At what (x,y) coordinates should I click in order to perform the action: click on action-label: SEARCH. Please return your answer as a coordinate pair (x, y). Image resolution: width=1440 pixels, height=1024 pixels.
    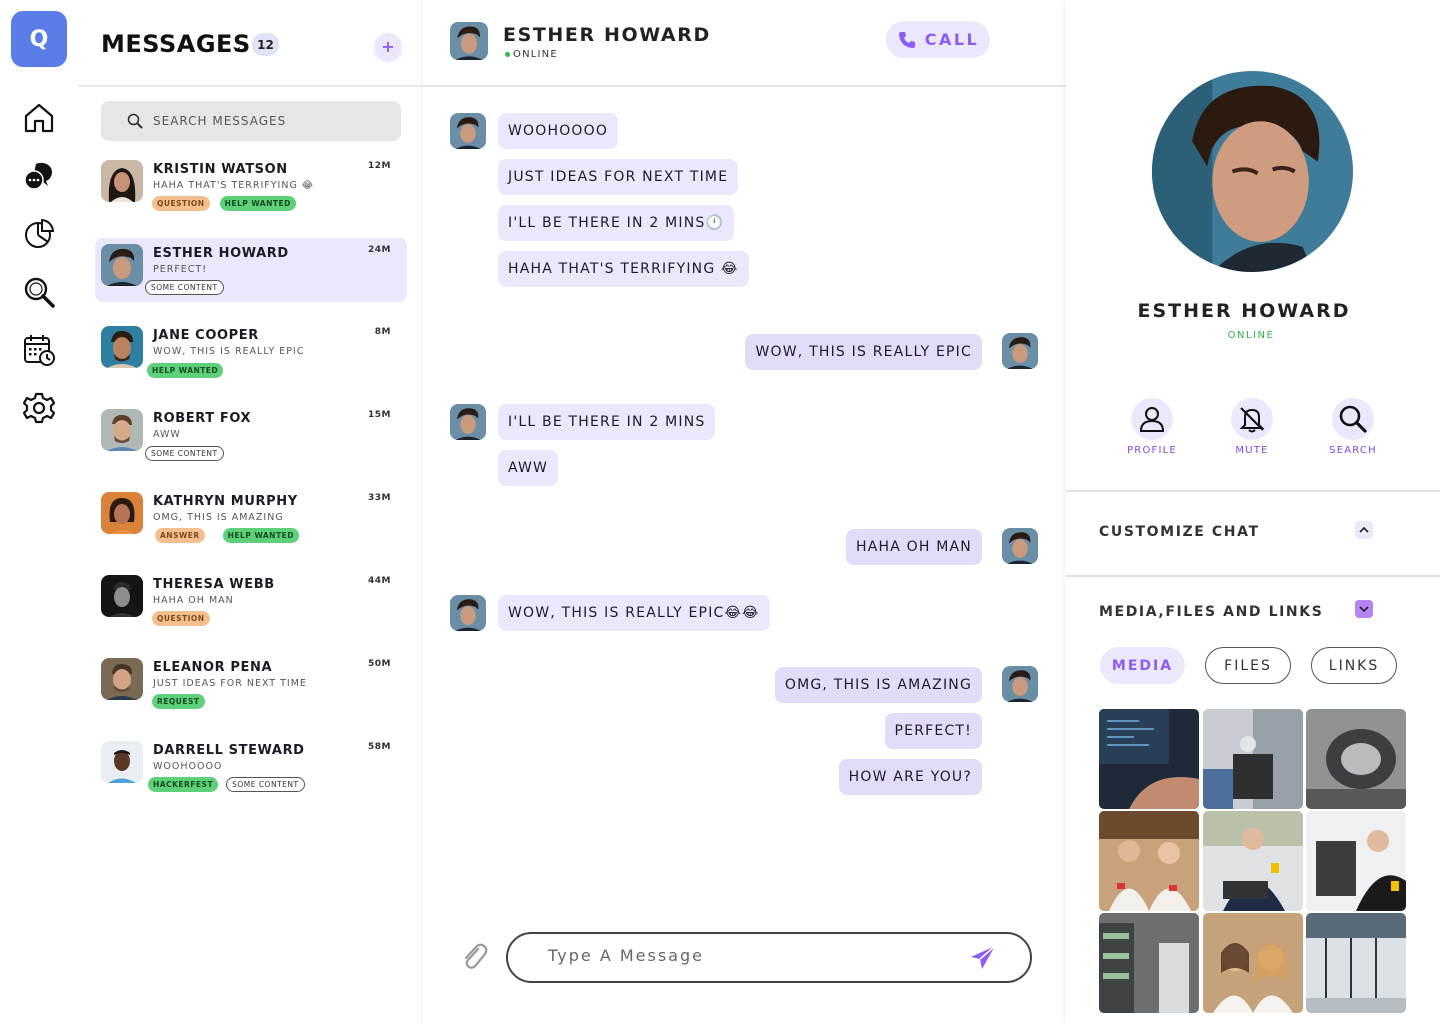
    Looking at the image, I should click on (1353, 450).